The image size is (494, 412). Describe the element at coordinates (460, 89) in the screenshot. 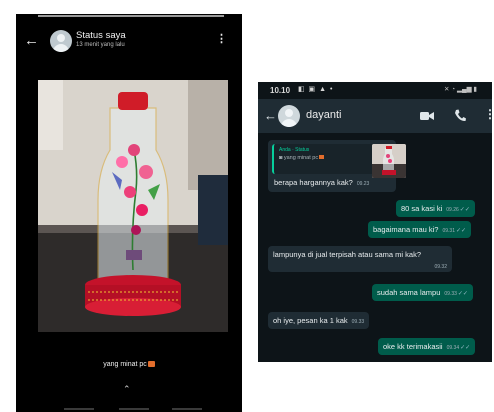

I see `signal-battery-icons: ✕ ◔ ▂▄▆ ▮` at that location.